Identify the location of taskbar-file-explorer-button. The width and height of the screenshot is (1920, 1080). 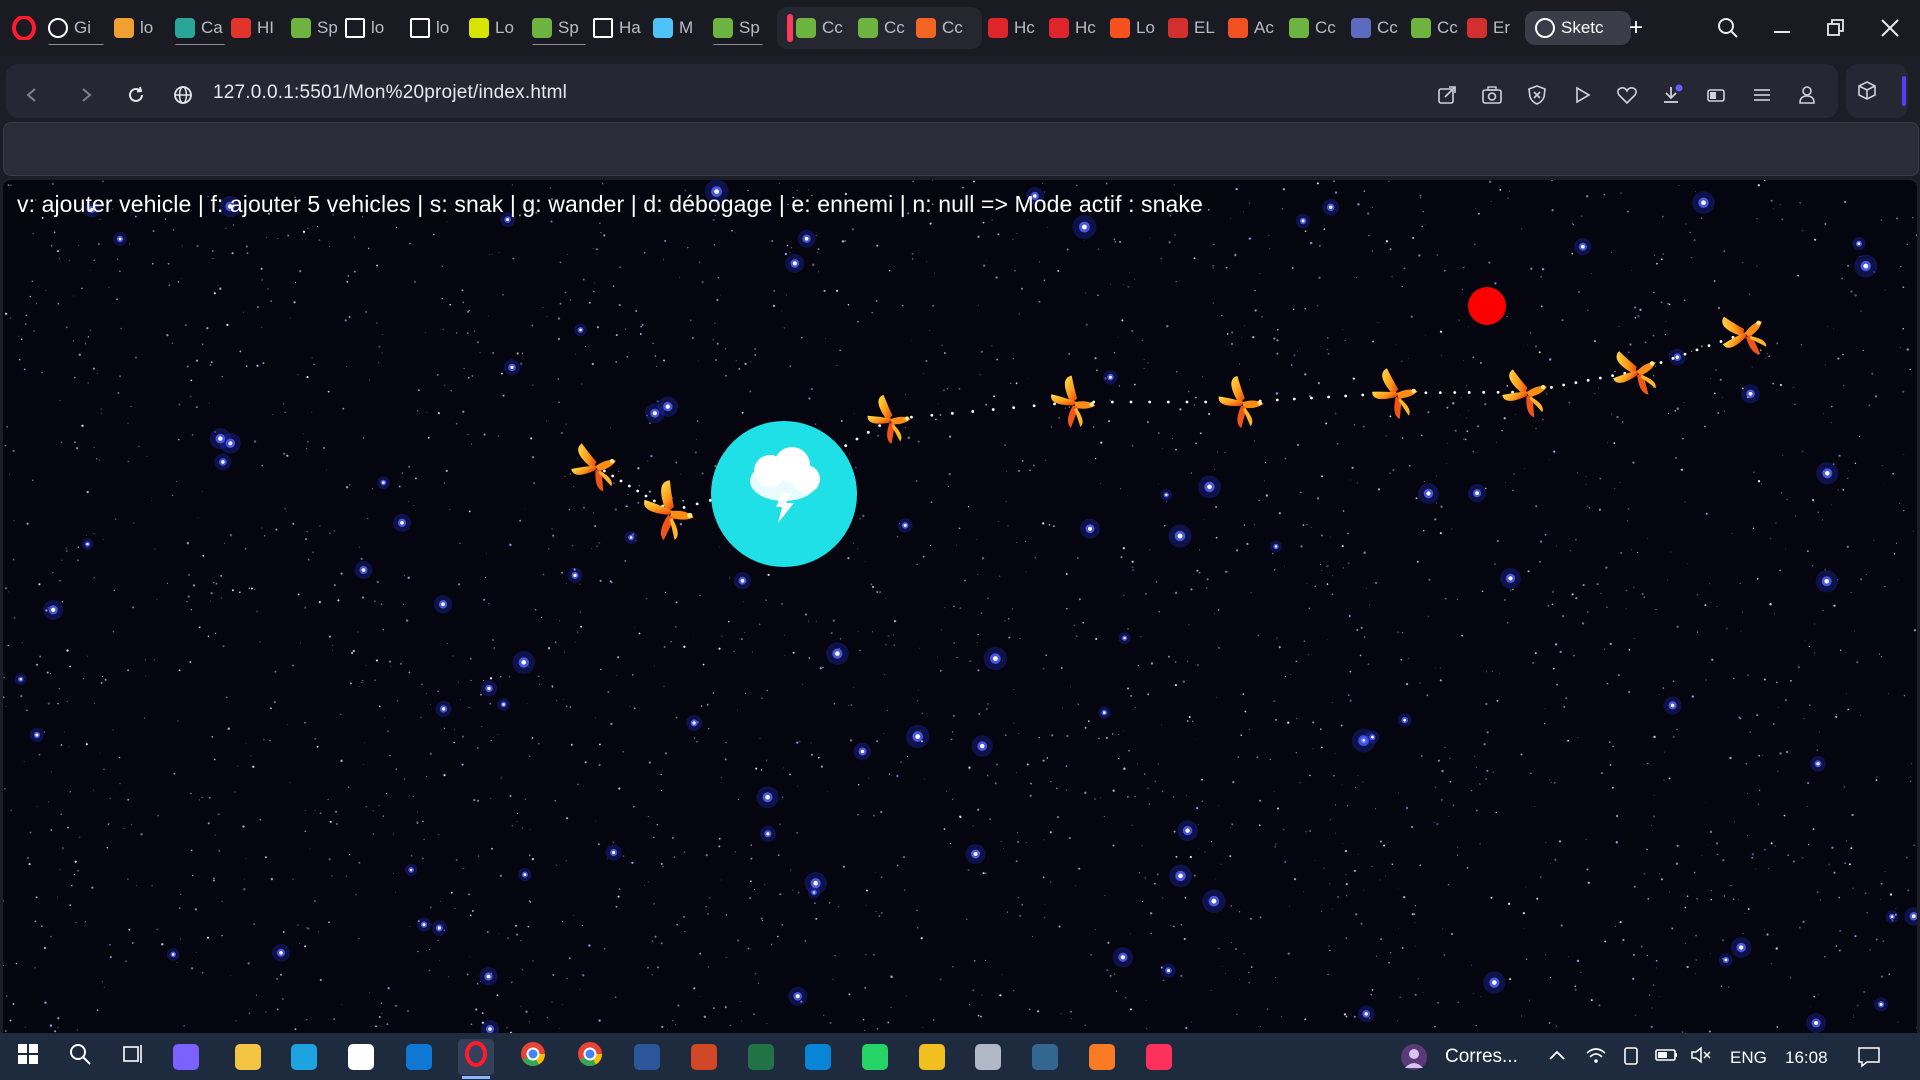
(248, 1057).